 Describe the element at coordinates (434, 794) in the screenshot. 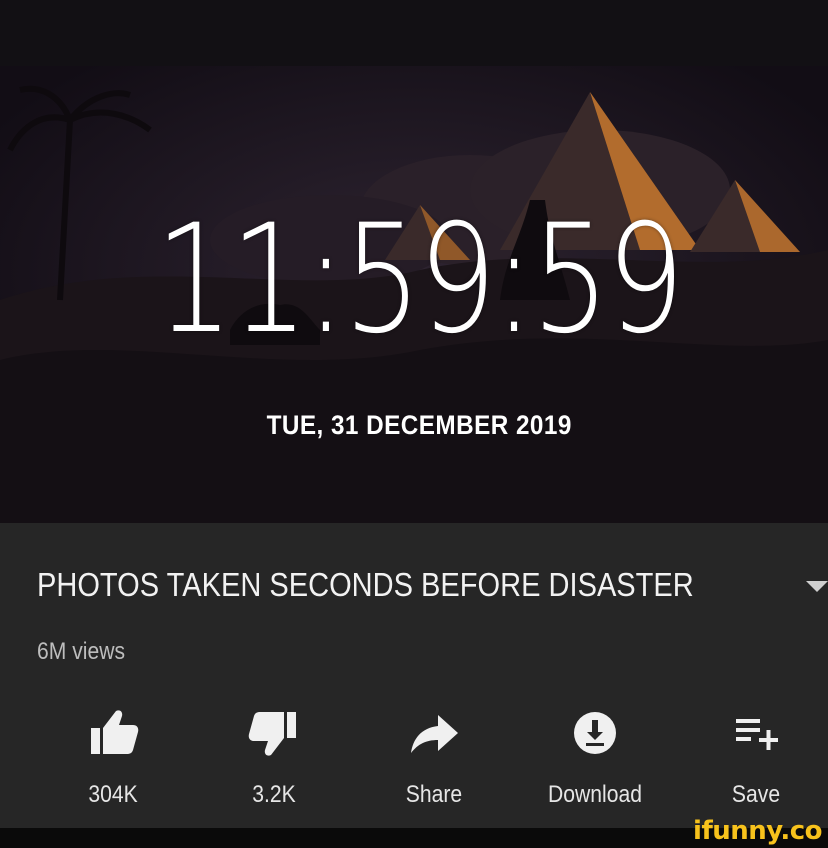

I see `share-label: Share` at that location.